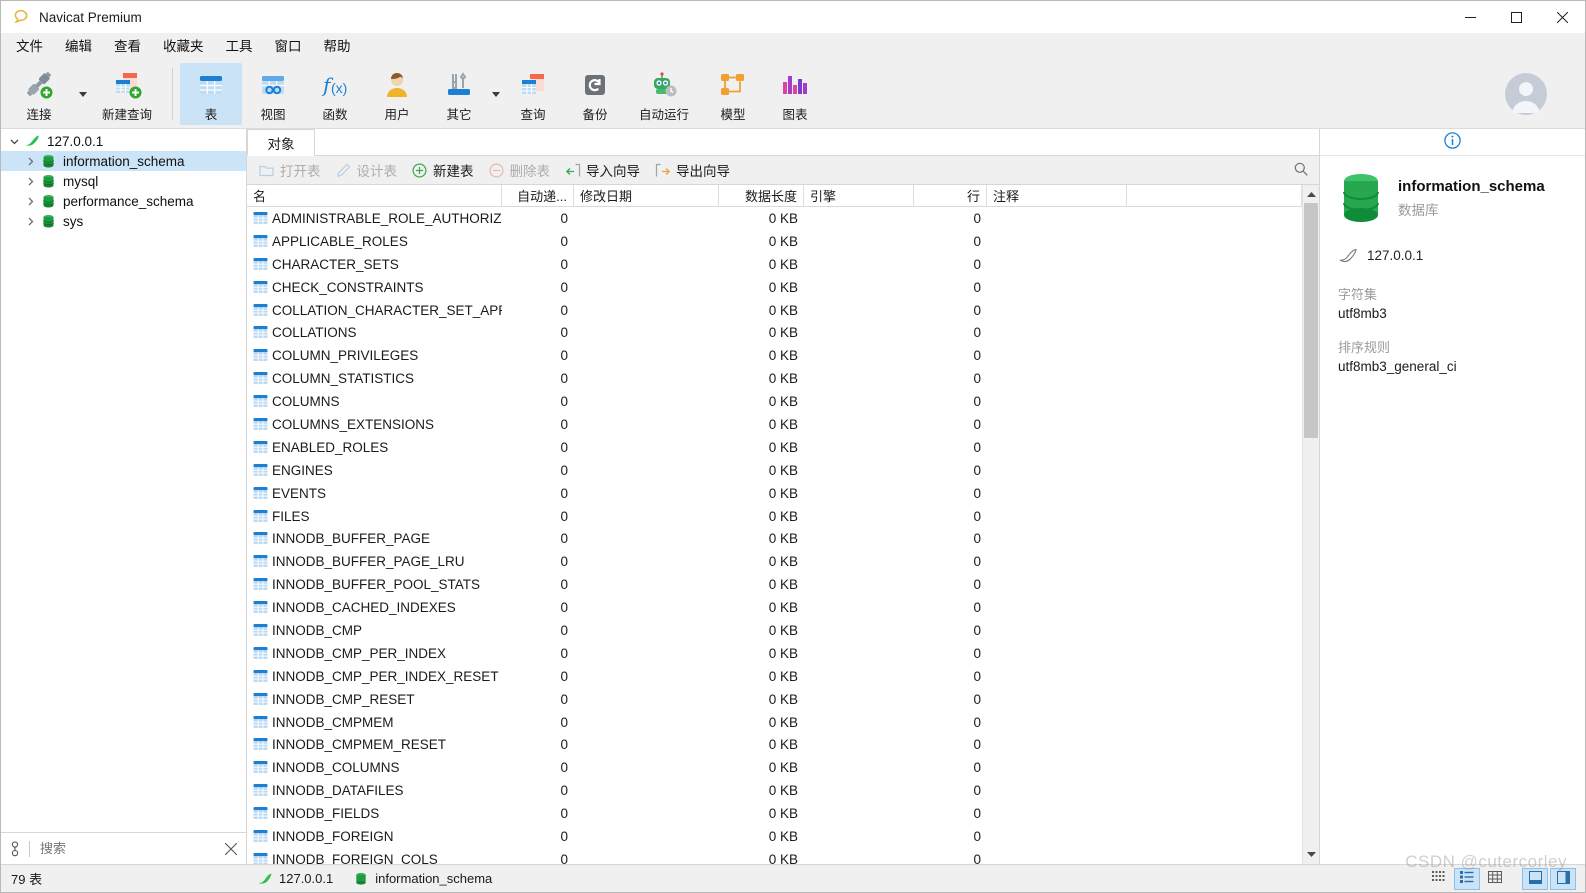 This screenshot has height=893, width=1586. What do you see at coordinates (231, 848) in the screenshot?
I see `clear-icon` at bounding box center [231, 848].